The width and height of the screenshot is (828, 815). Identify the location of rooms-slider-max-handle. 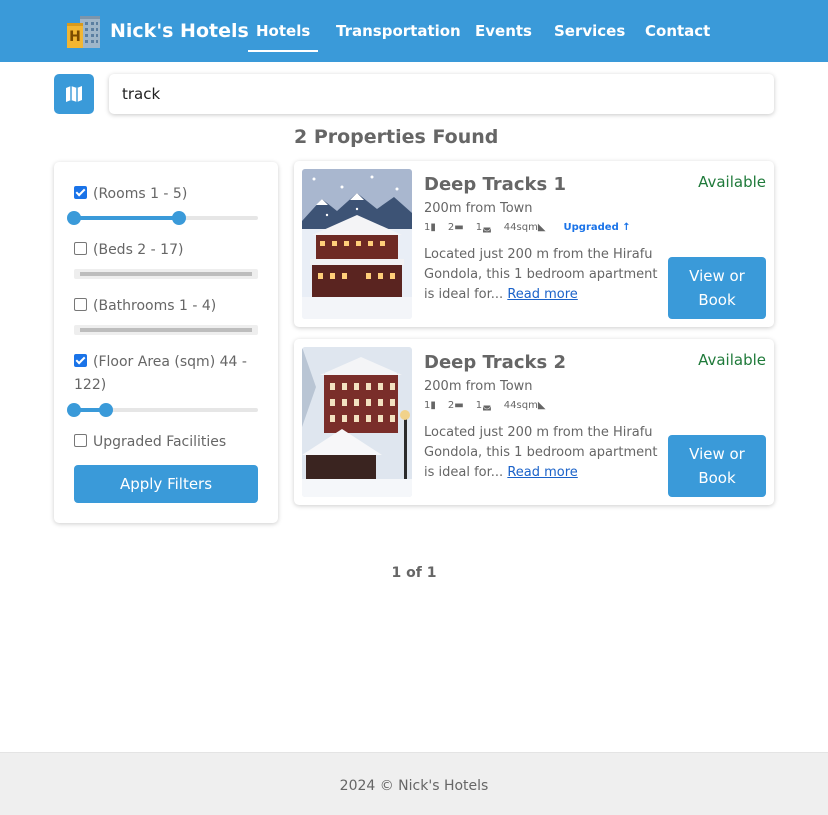
(179, 218).